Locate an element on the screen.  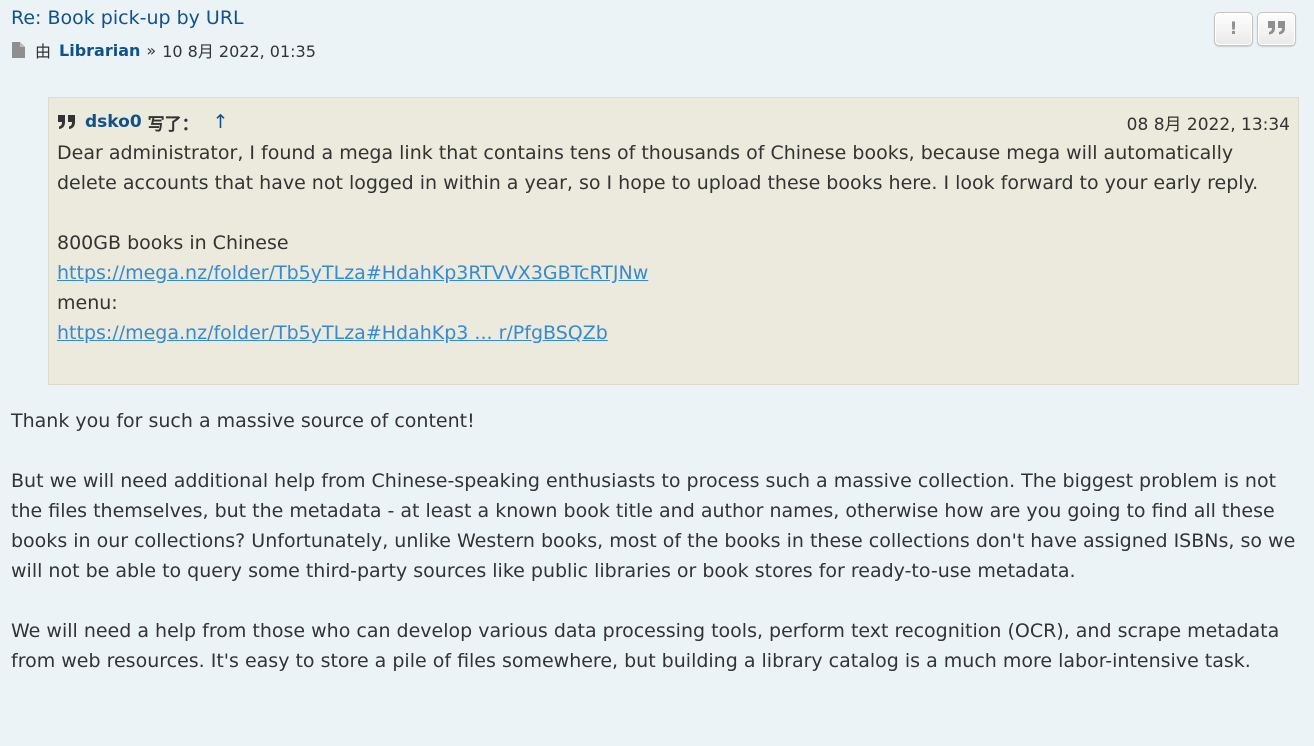
books-label: 800GB books in Chinese is located at coordinates (173, 243).